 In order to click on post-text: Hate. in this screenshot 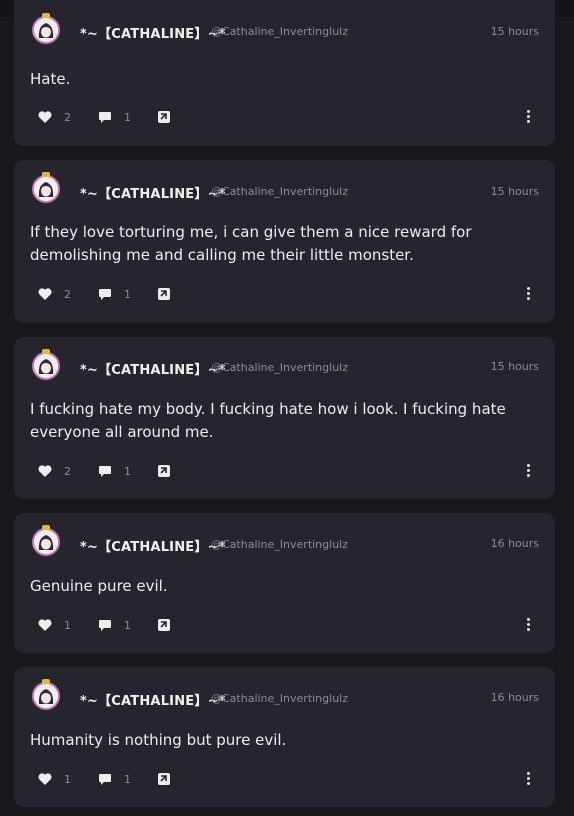, I will do `click(50, 79)`.